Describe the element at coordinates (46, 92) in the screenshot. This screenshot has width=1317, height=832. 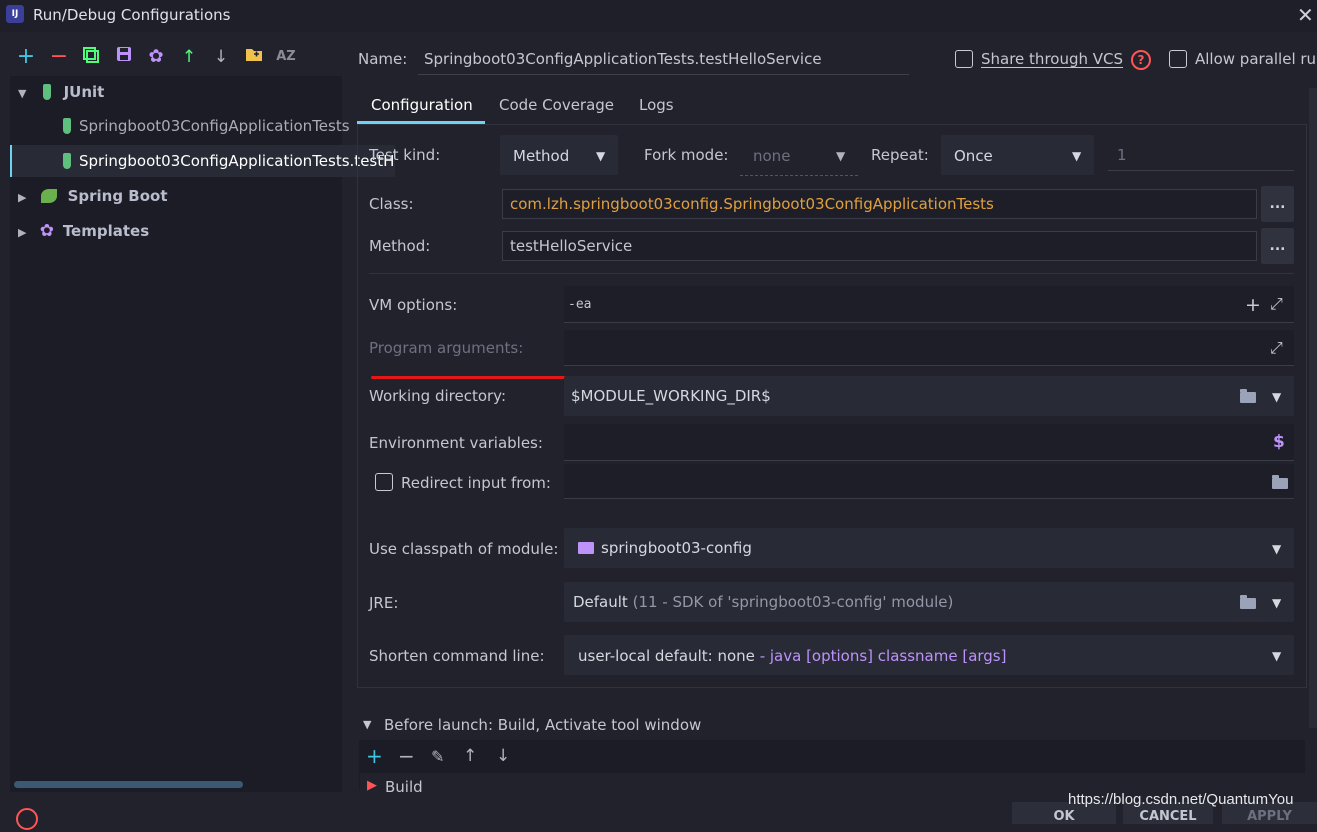
I see `junit-icon` at that location.